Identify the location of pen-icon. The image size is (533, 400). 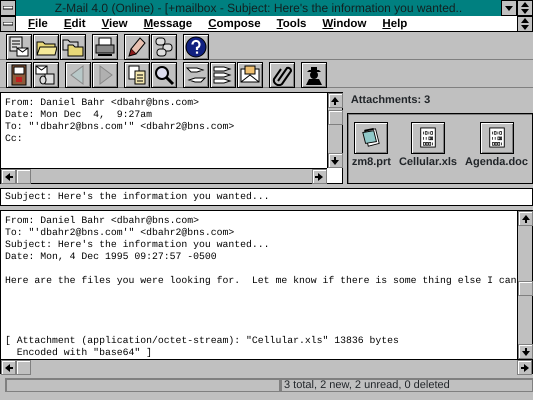
(137, 47).